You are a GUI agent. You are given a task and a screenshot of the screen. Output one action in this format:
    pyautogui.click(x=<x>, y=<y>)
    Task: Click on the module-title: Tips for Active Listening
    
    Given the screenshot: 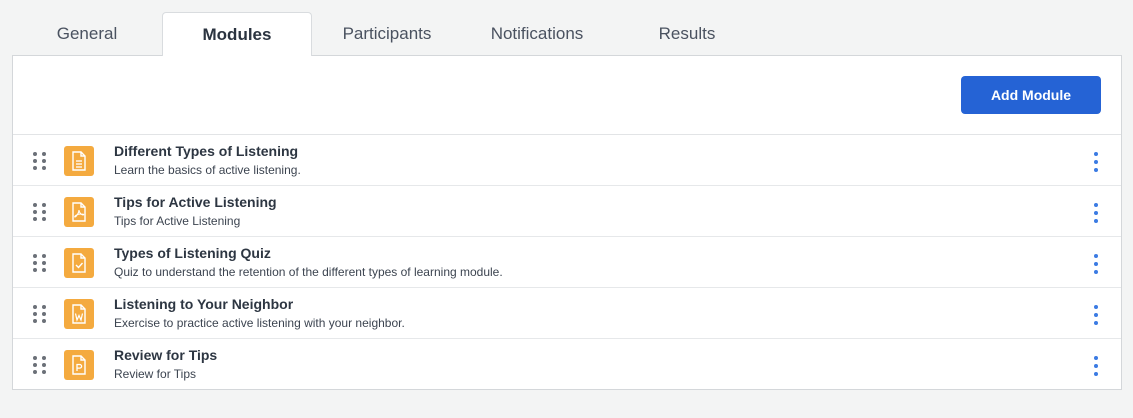 What is the action you would take?
    pyautogui.click(x=195, y=202)
    